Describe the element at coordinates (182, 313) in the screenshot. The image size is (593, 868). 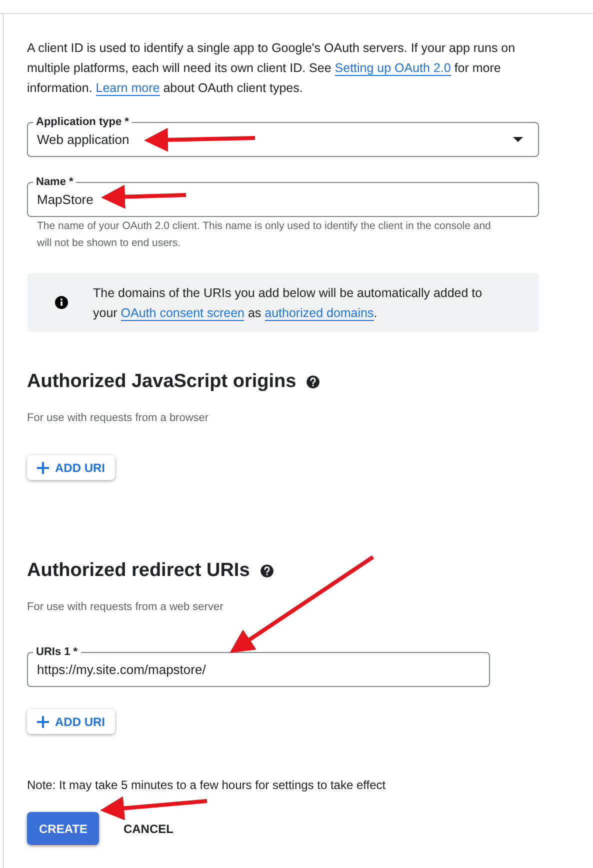
I see `link: OAuth consent screen` at that location.